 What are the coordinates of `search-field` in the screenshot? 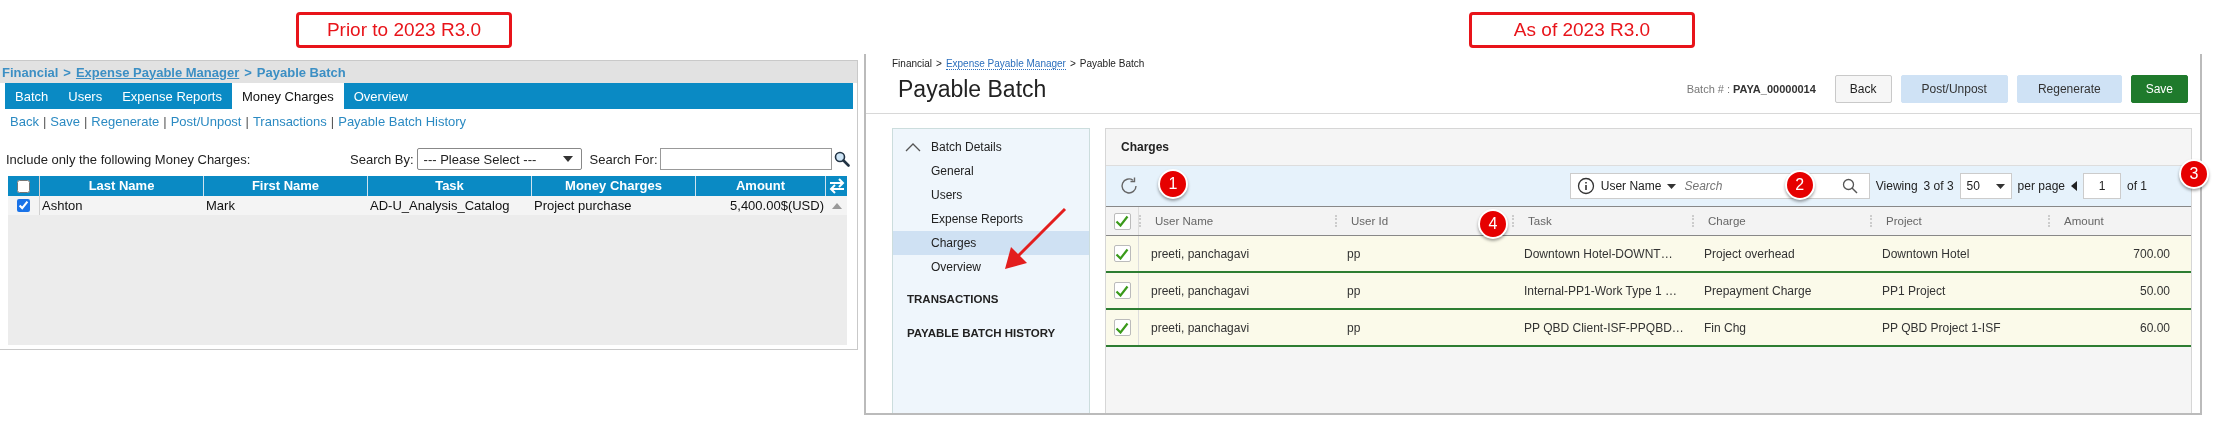 It's located at (745, 159).